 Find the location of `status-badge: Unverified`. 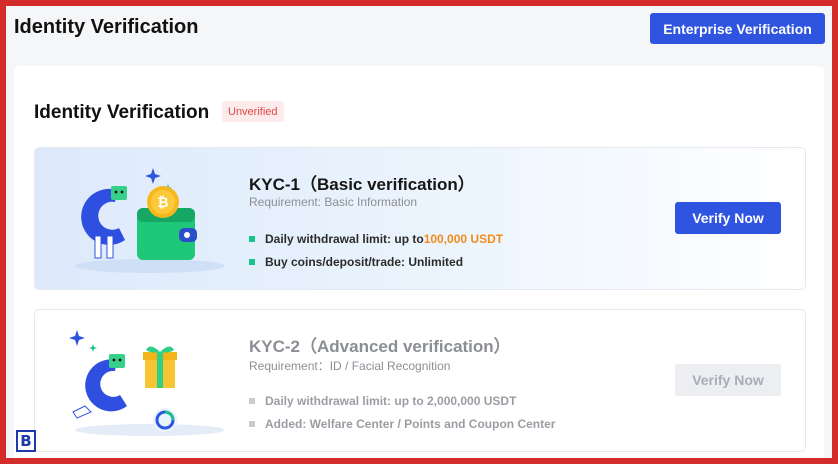

status-badge: Unverified is located at coordinates (253, 111).